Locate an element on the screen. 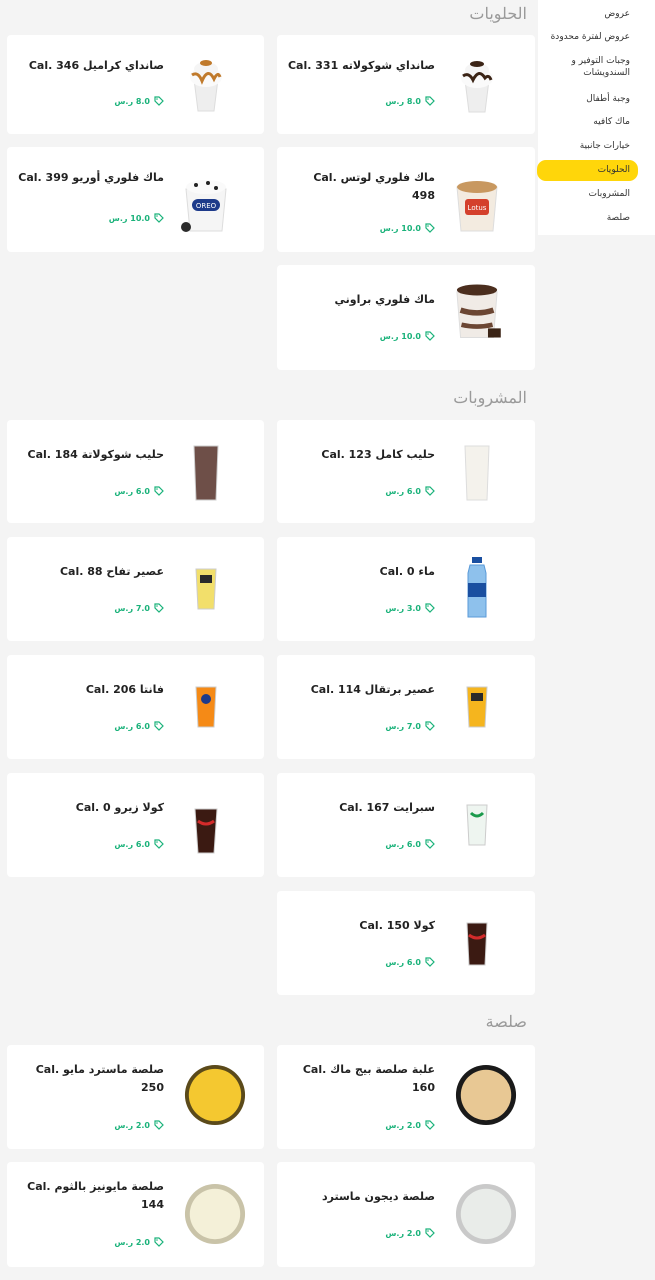  product-name: صانداي شوكولاته Cal. 331 is located at coordinates (361, 65).